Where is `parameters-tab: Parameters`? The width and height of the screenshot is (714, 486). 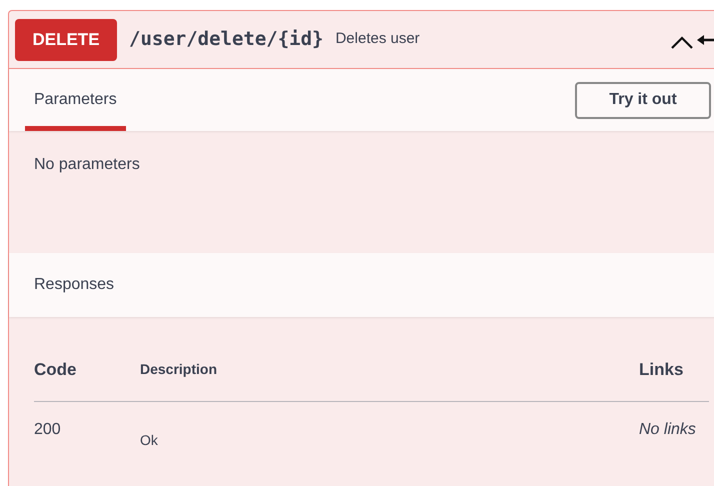 parameters-tab: Parameters is located at coordinates (75, 100).